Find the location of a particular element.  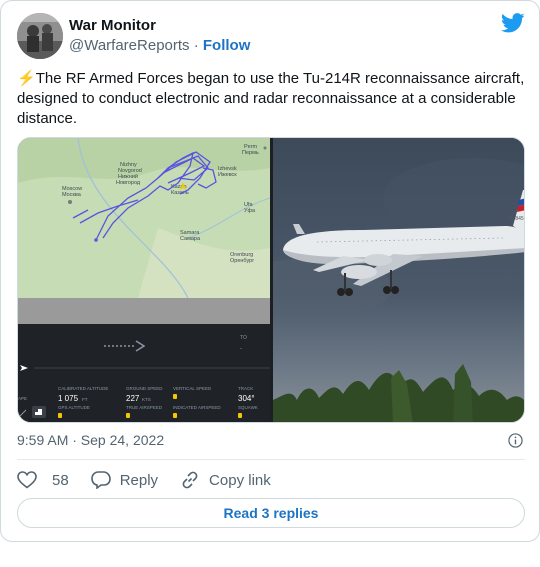

link-icon is located at coordinates (190, 480).